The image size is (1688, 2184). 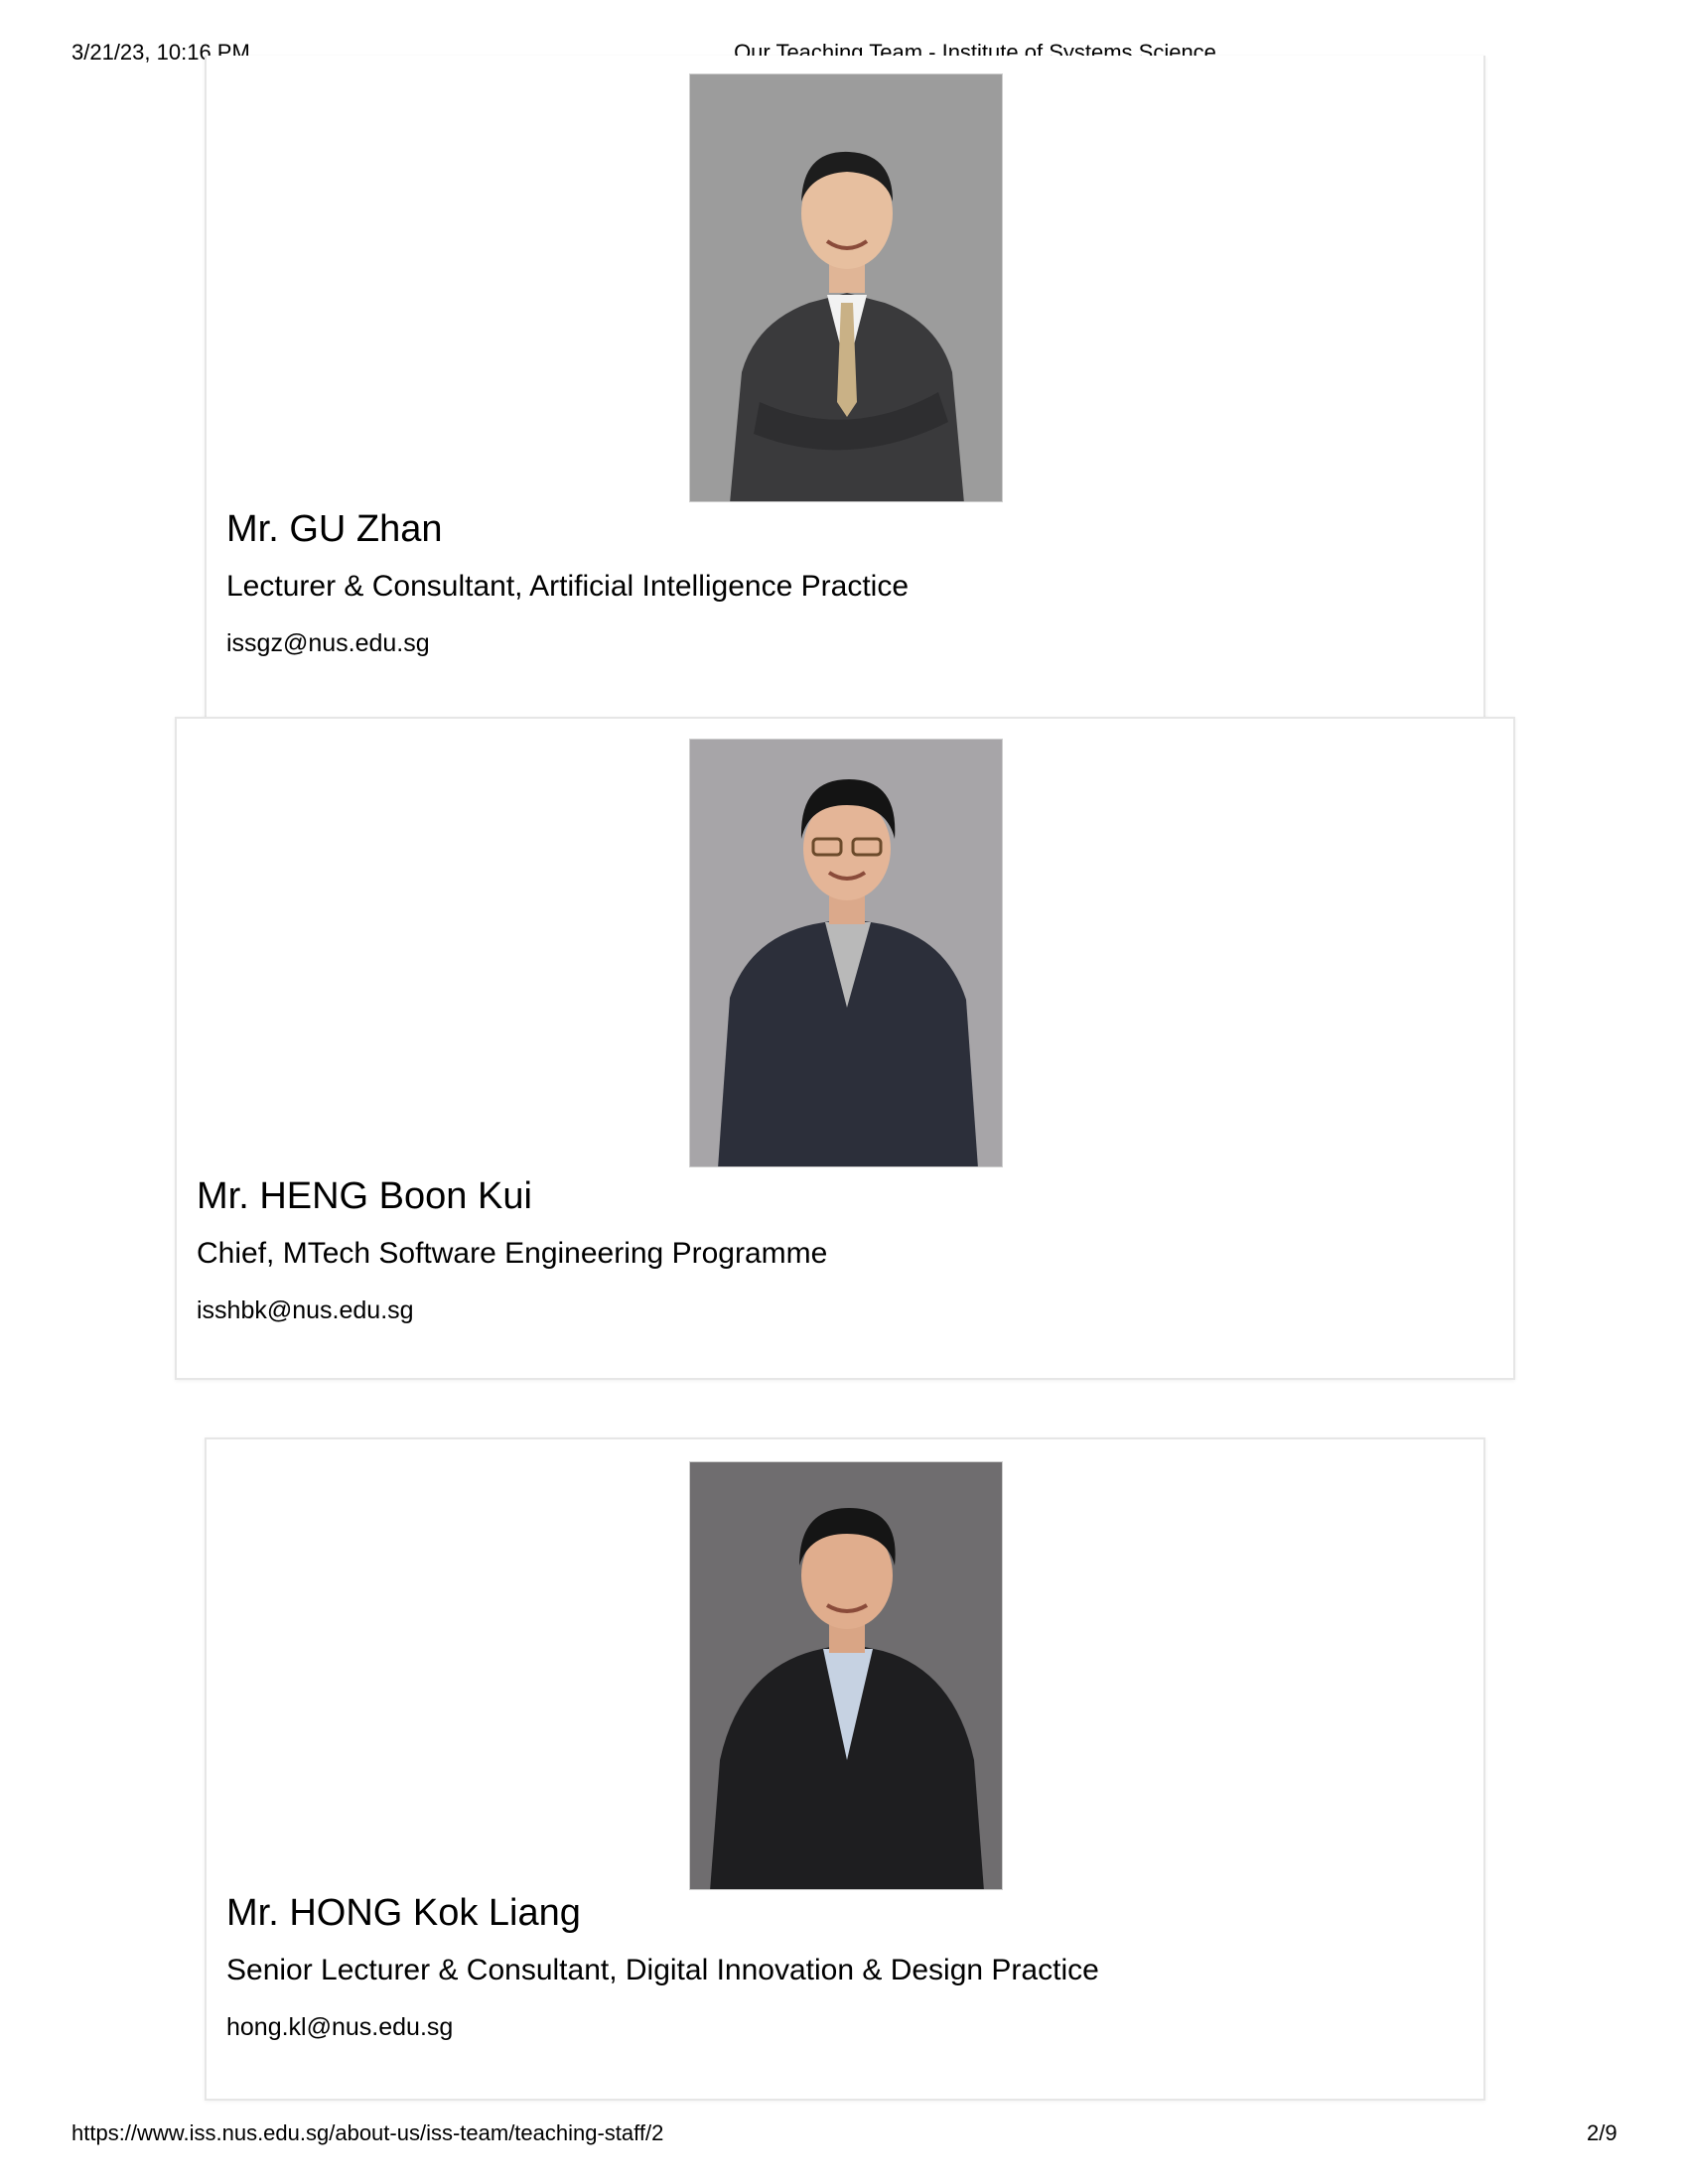 I want to click on staff-email: hong.kl@nus.edu.sg, so click(x=339, y=2027).